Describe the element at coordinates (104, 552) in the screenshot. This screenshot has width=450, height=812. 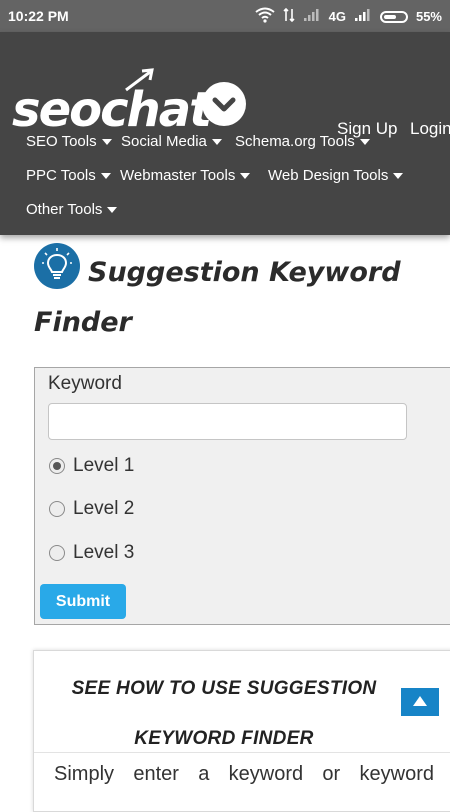
I see `level-3-label: Level 3` at that location.